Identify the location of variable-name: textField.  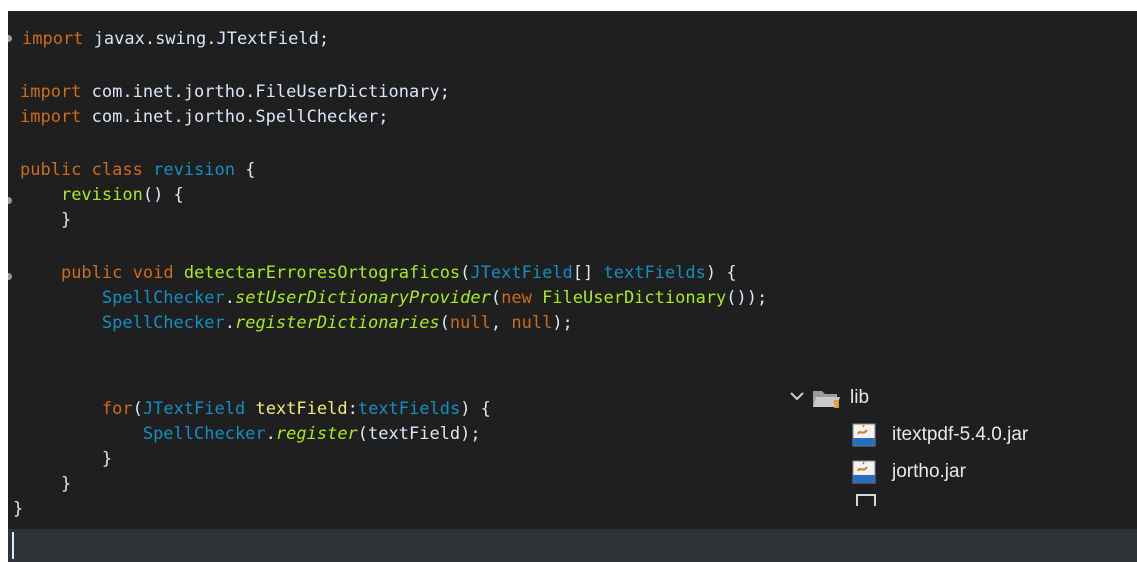
(301, 409).